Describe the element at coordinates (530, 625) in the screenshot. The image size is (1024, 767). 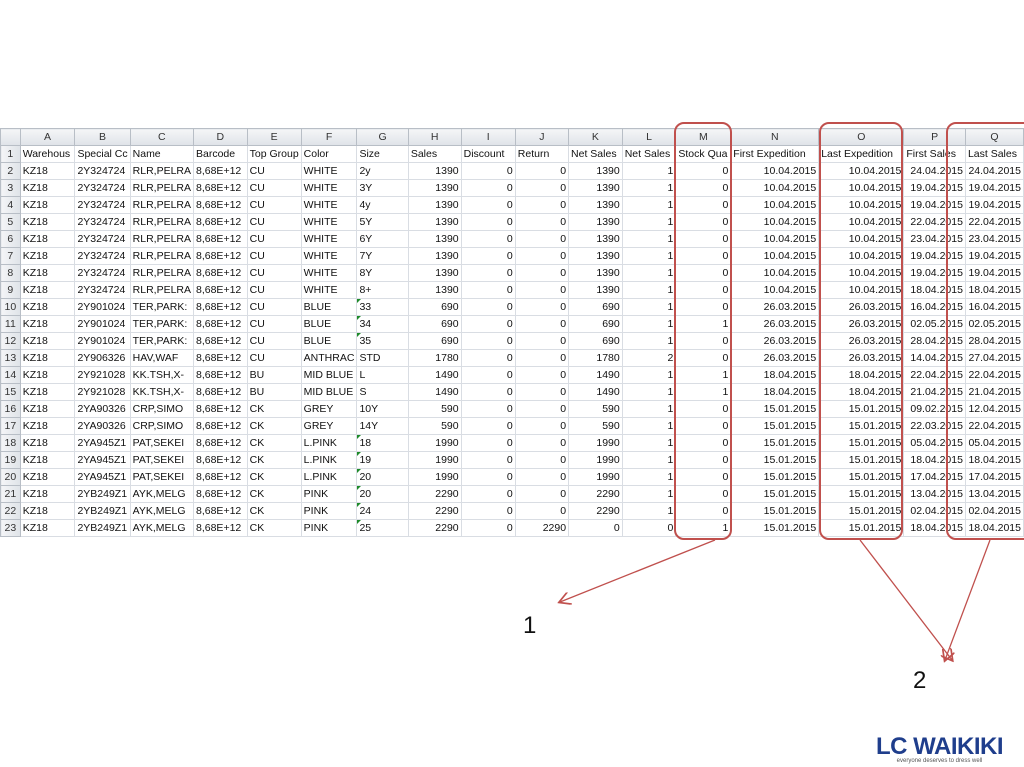
I see `annotation-label-1: 1` at that location.